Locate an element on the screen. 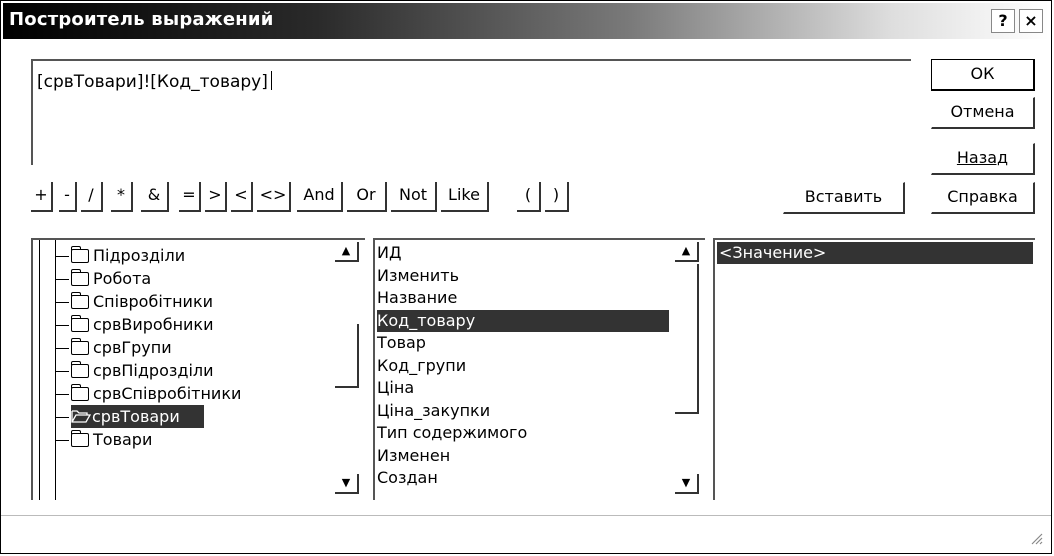 The height and width of the screenshot is (556, 1054). tree-item: Товари is located at coordinates (193, 439).